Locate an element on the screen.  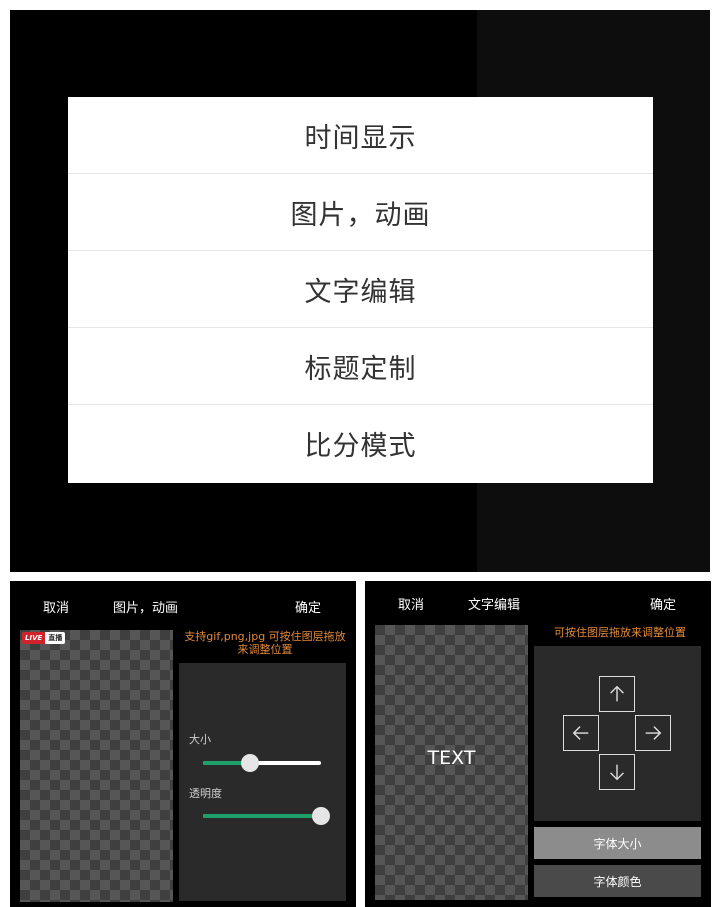
menu-item-time-display: 时间显示 is located at coordinates (360, 135).